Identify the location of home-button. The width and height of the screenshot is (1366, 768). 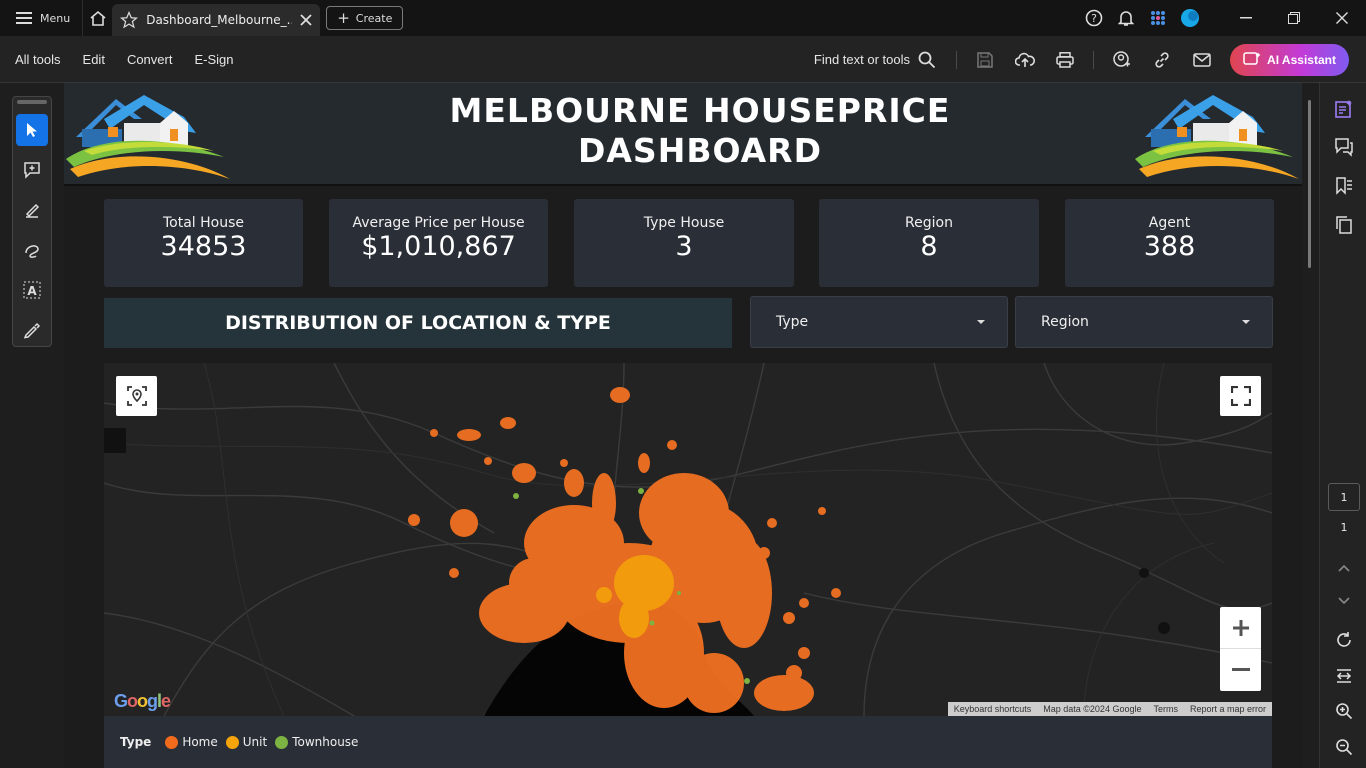
(97, 18).